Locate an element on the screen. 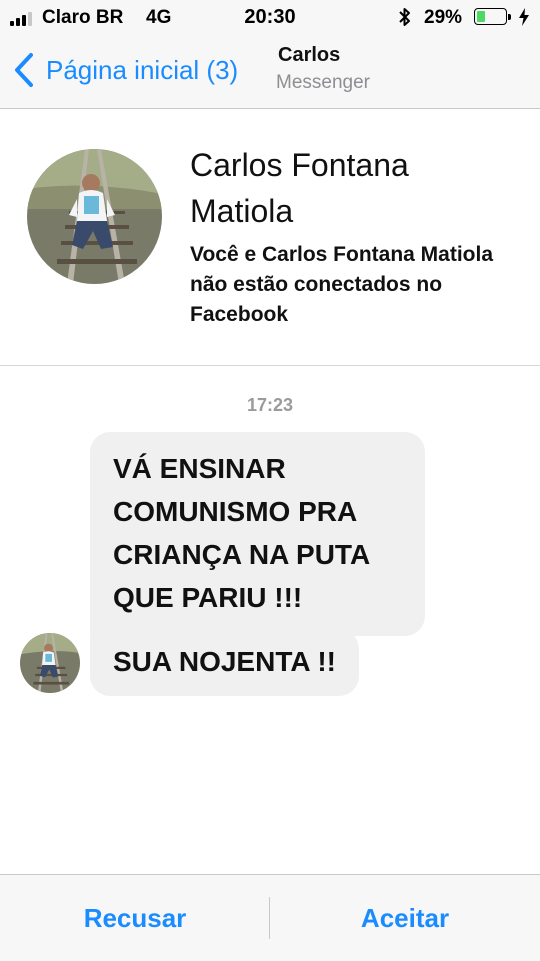 The height and width of the screenshot is (961, 540). bluetooth-icon is located at coordinates (404, 17).